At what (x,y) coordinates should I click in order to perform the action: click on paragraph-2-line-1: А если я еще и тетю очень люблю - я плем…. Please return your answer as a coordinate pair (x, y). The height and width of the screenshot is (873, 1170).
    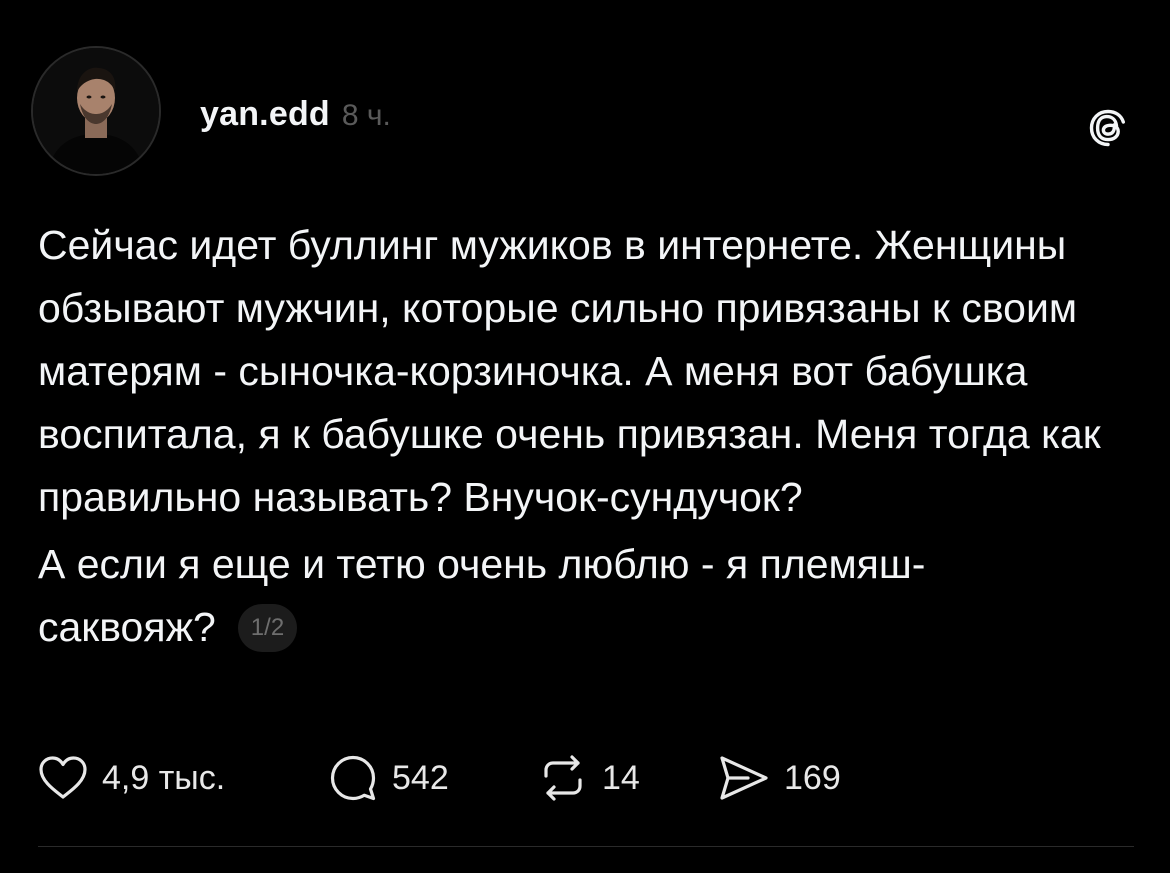
    Looking at the image, I should click on (482, 564).